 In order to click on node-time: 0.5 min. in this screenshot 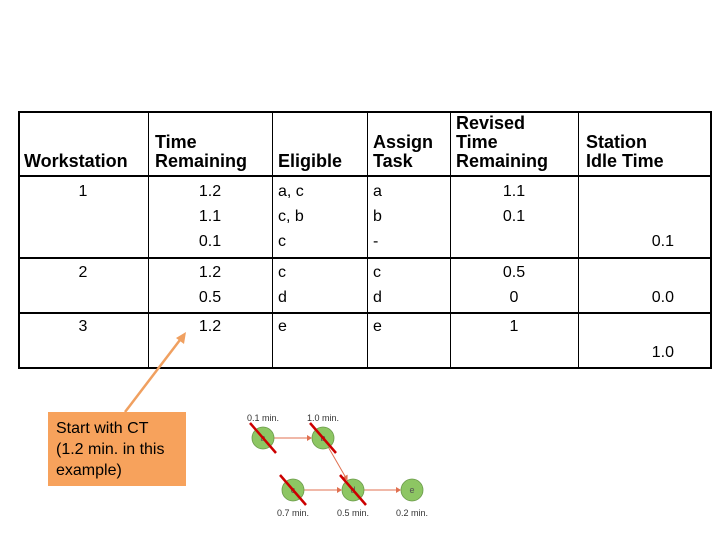, I will do `click(353, 513)`.